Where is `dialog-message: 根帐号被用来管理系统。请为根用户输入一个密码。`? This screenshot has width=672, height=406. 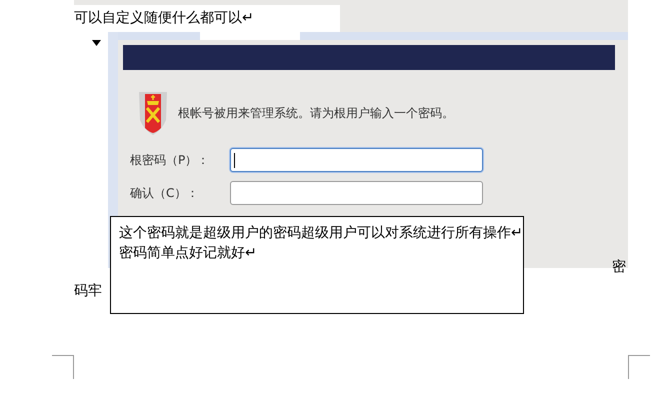
dialog-message: 根帐号被用来管理系统。请为根用户输入一个密码。 is located at coordinates (316, 113).